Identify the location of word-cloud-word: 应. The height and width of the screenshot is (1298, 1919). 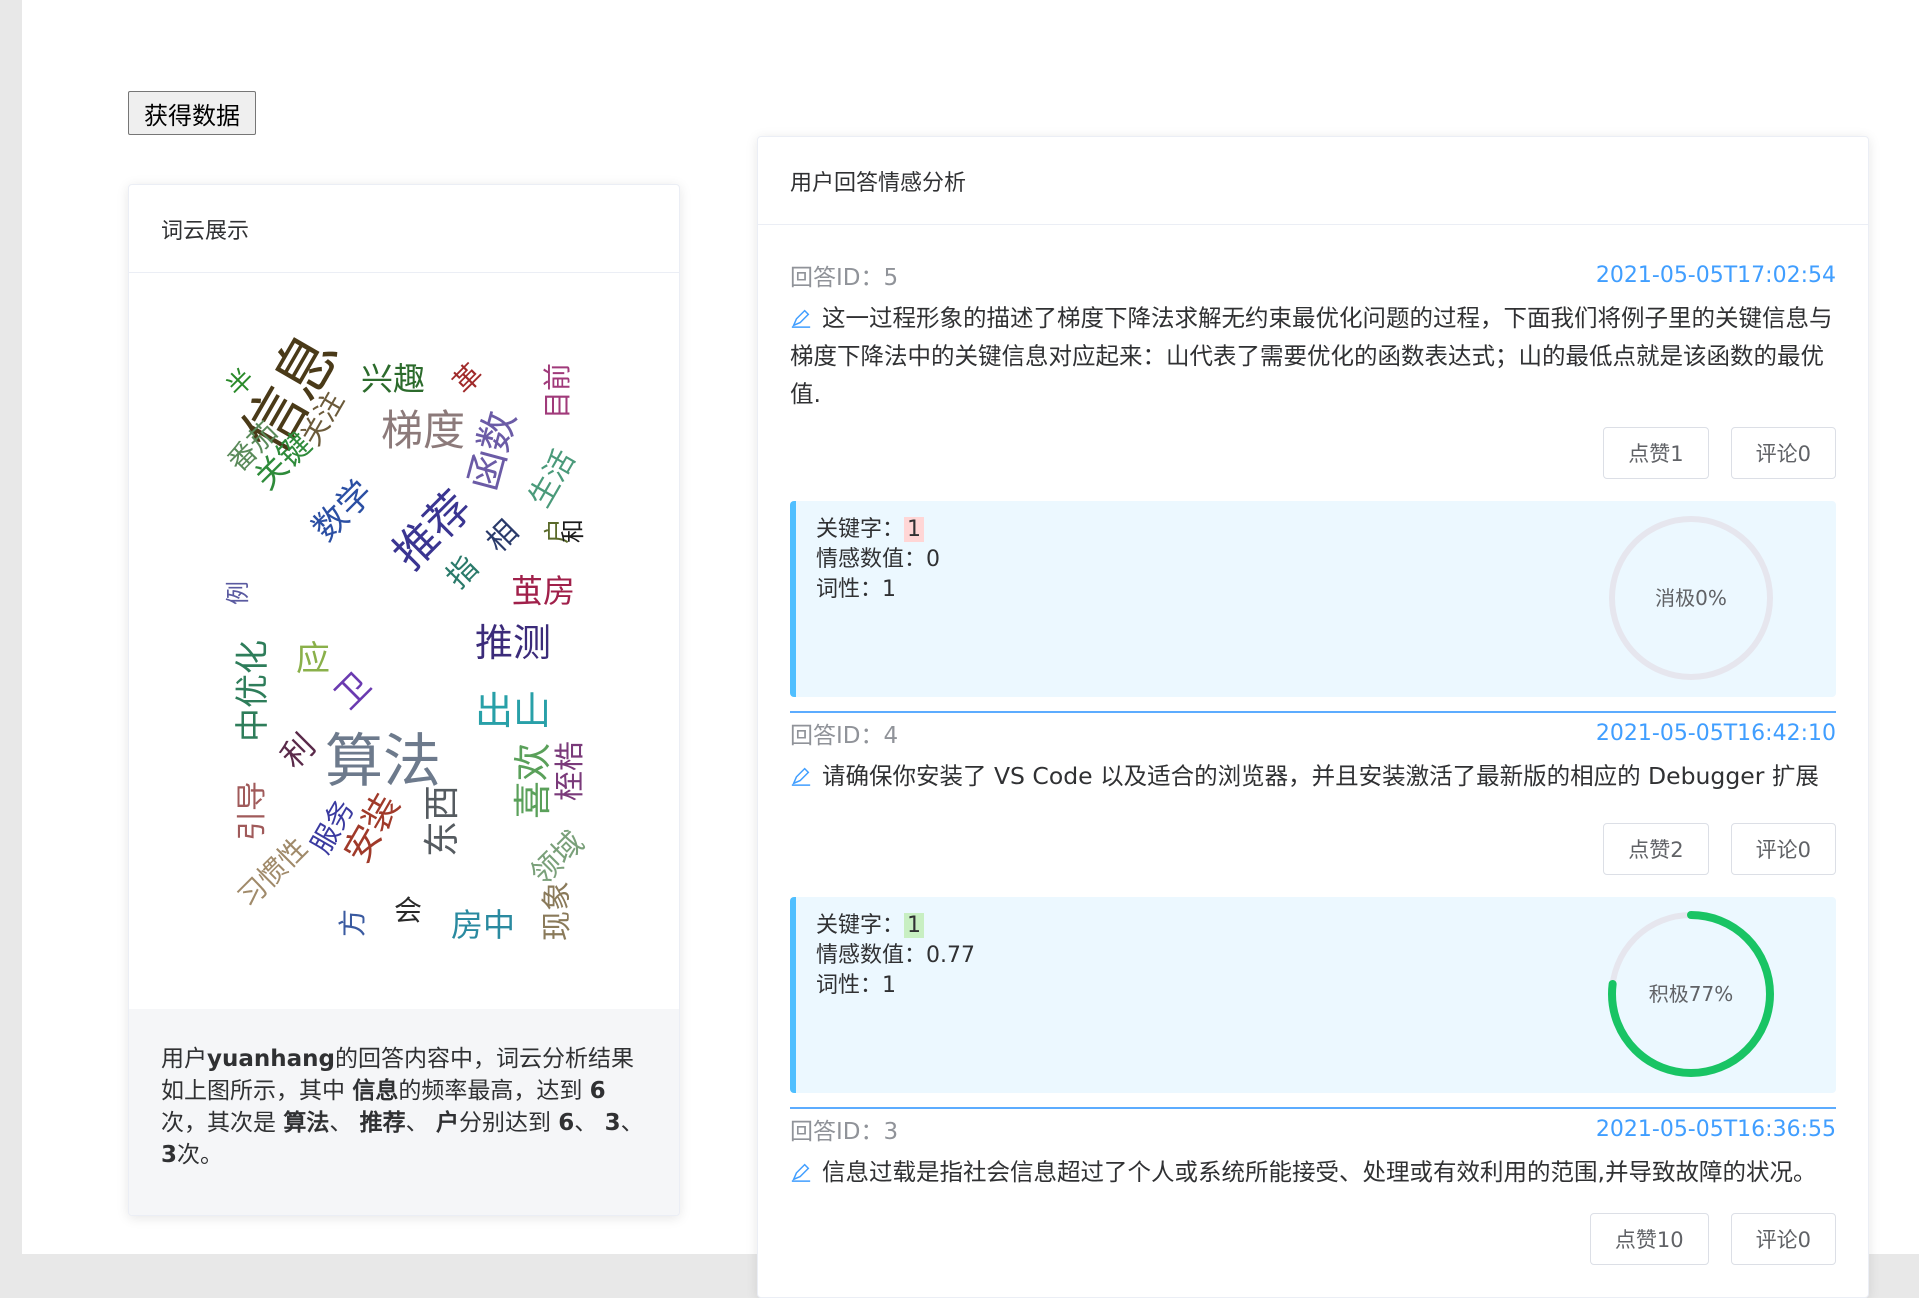
(313, 659).